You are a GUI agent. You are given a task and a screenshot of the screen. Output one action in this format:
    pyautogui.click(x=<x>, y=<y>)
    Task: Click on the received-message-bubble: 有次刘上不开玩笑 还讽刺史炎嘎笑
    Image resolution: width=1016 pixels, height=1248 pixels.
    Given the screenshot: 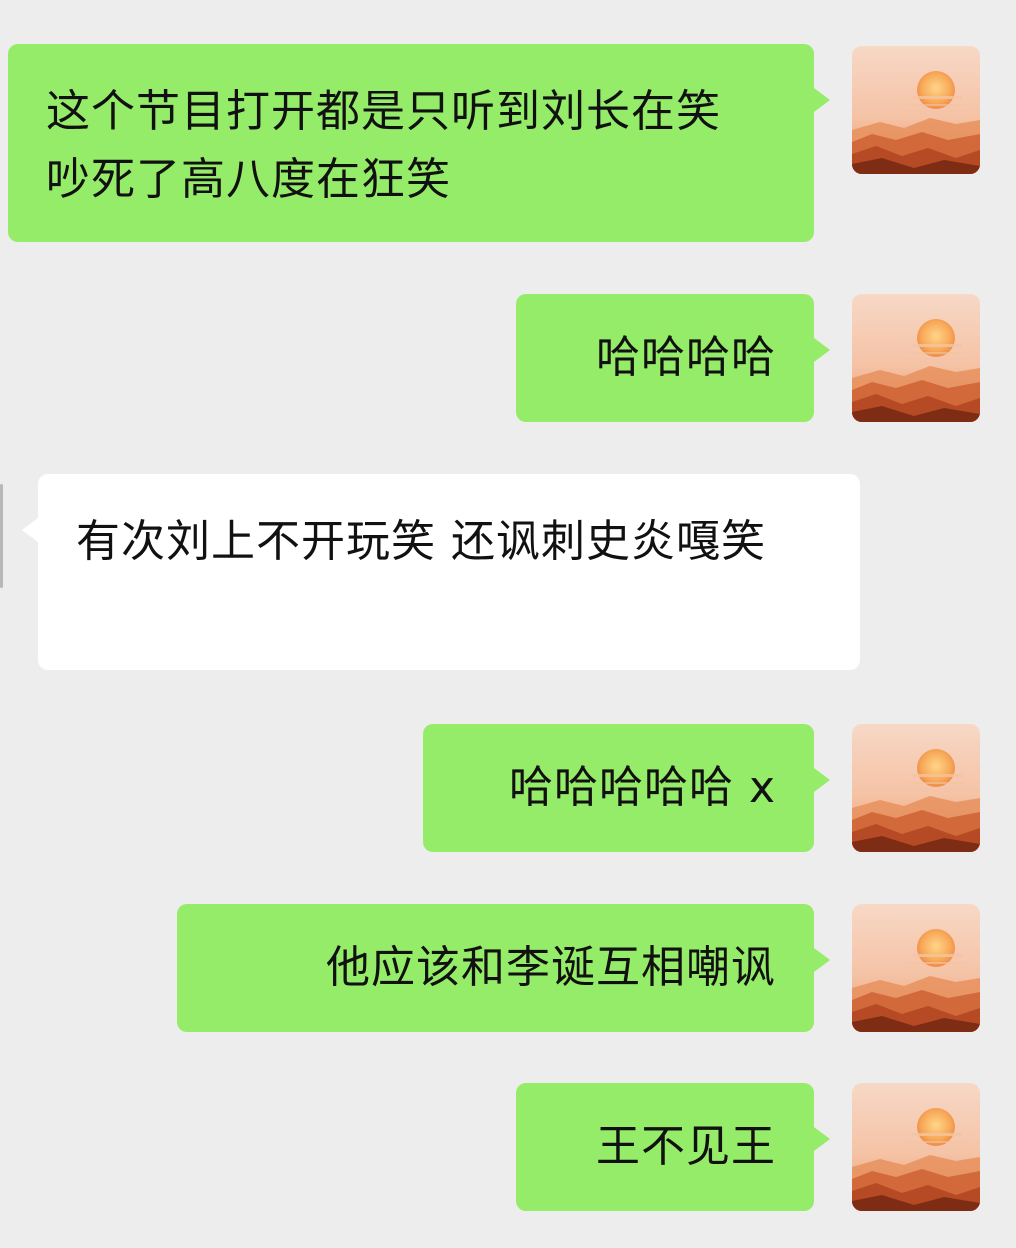 What is the action you would take?
    pyautogui.click(x=441, y=572)
    